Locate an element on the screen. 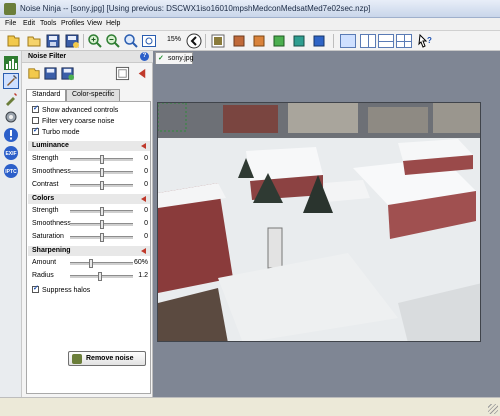 This screenshot has height=416, width=500. sharpening-radius-slider is located at coordinates (101, 276).